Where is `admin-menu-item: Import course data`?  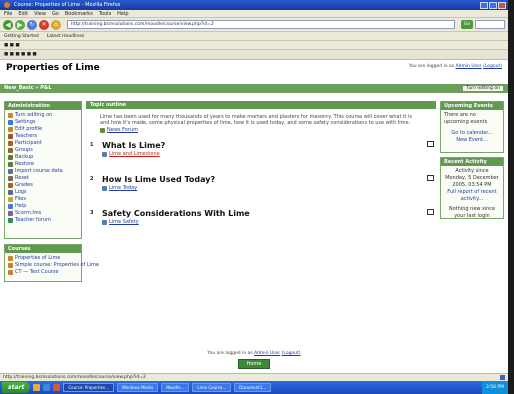
admin-menu-item: Import course data is located at coordinates (43, 171).